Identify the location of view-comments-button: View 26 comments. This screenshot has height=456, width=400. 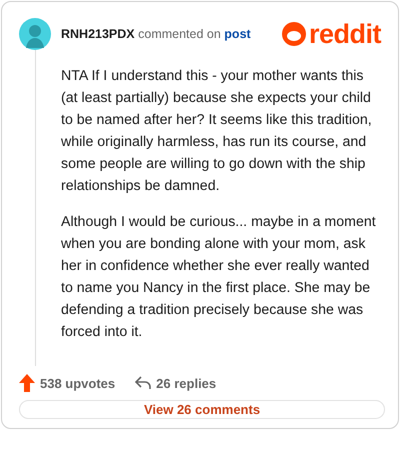
(202, 409).